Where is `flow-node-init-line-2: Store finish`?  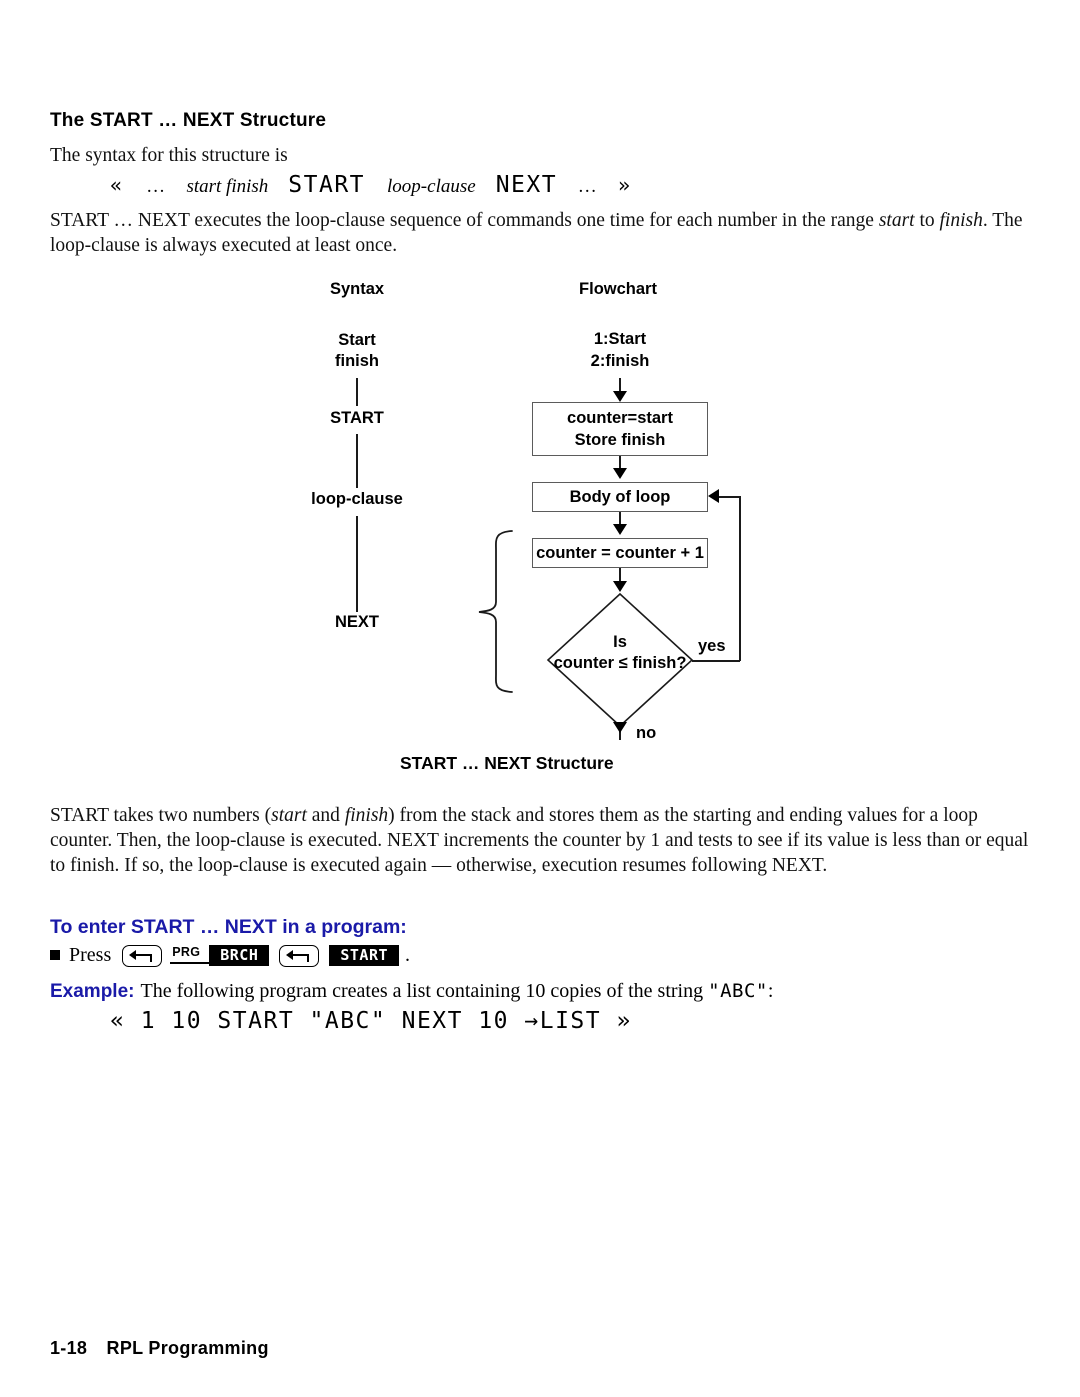 flow-node-init-line-2: Store finish is located at coordinates (620, 440).